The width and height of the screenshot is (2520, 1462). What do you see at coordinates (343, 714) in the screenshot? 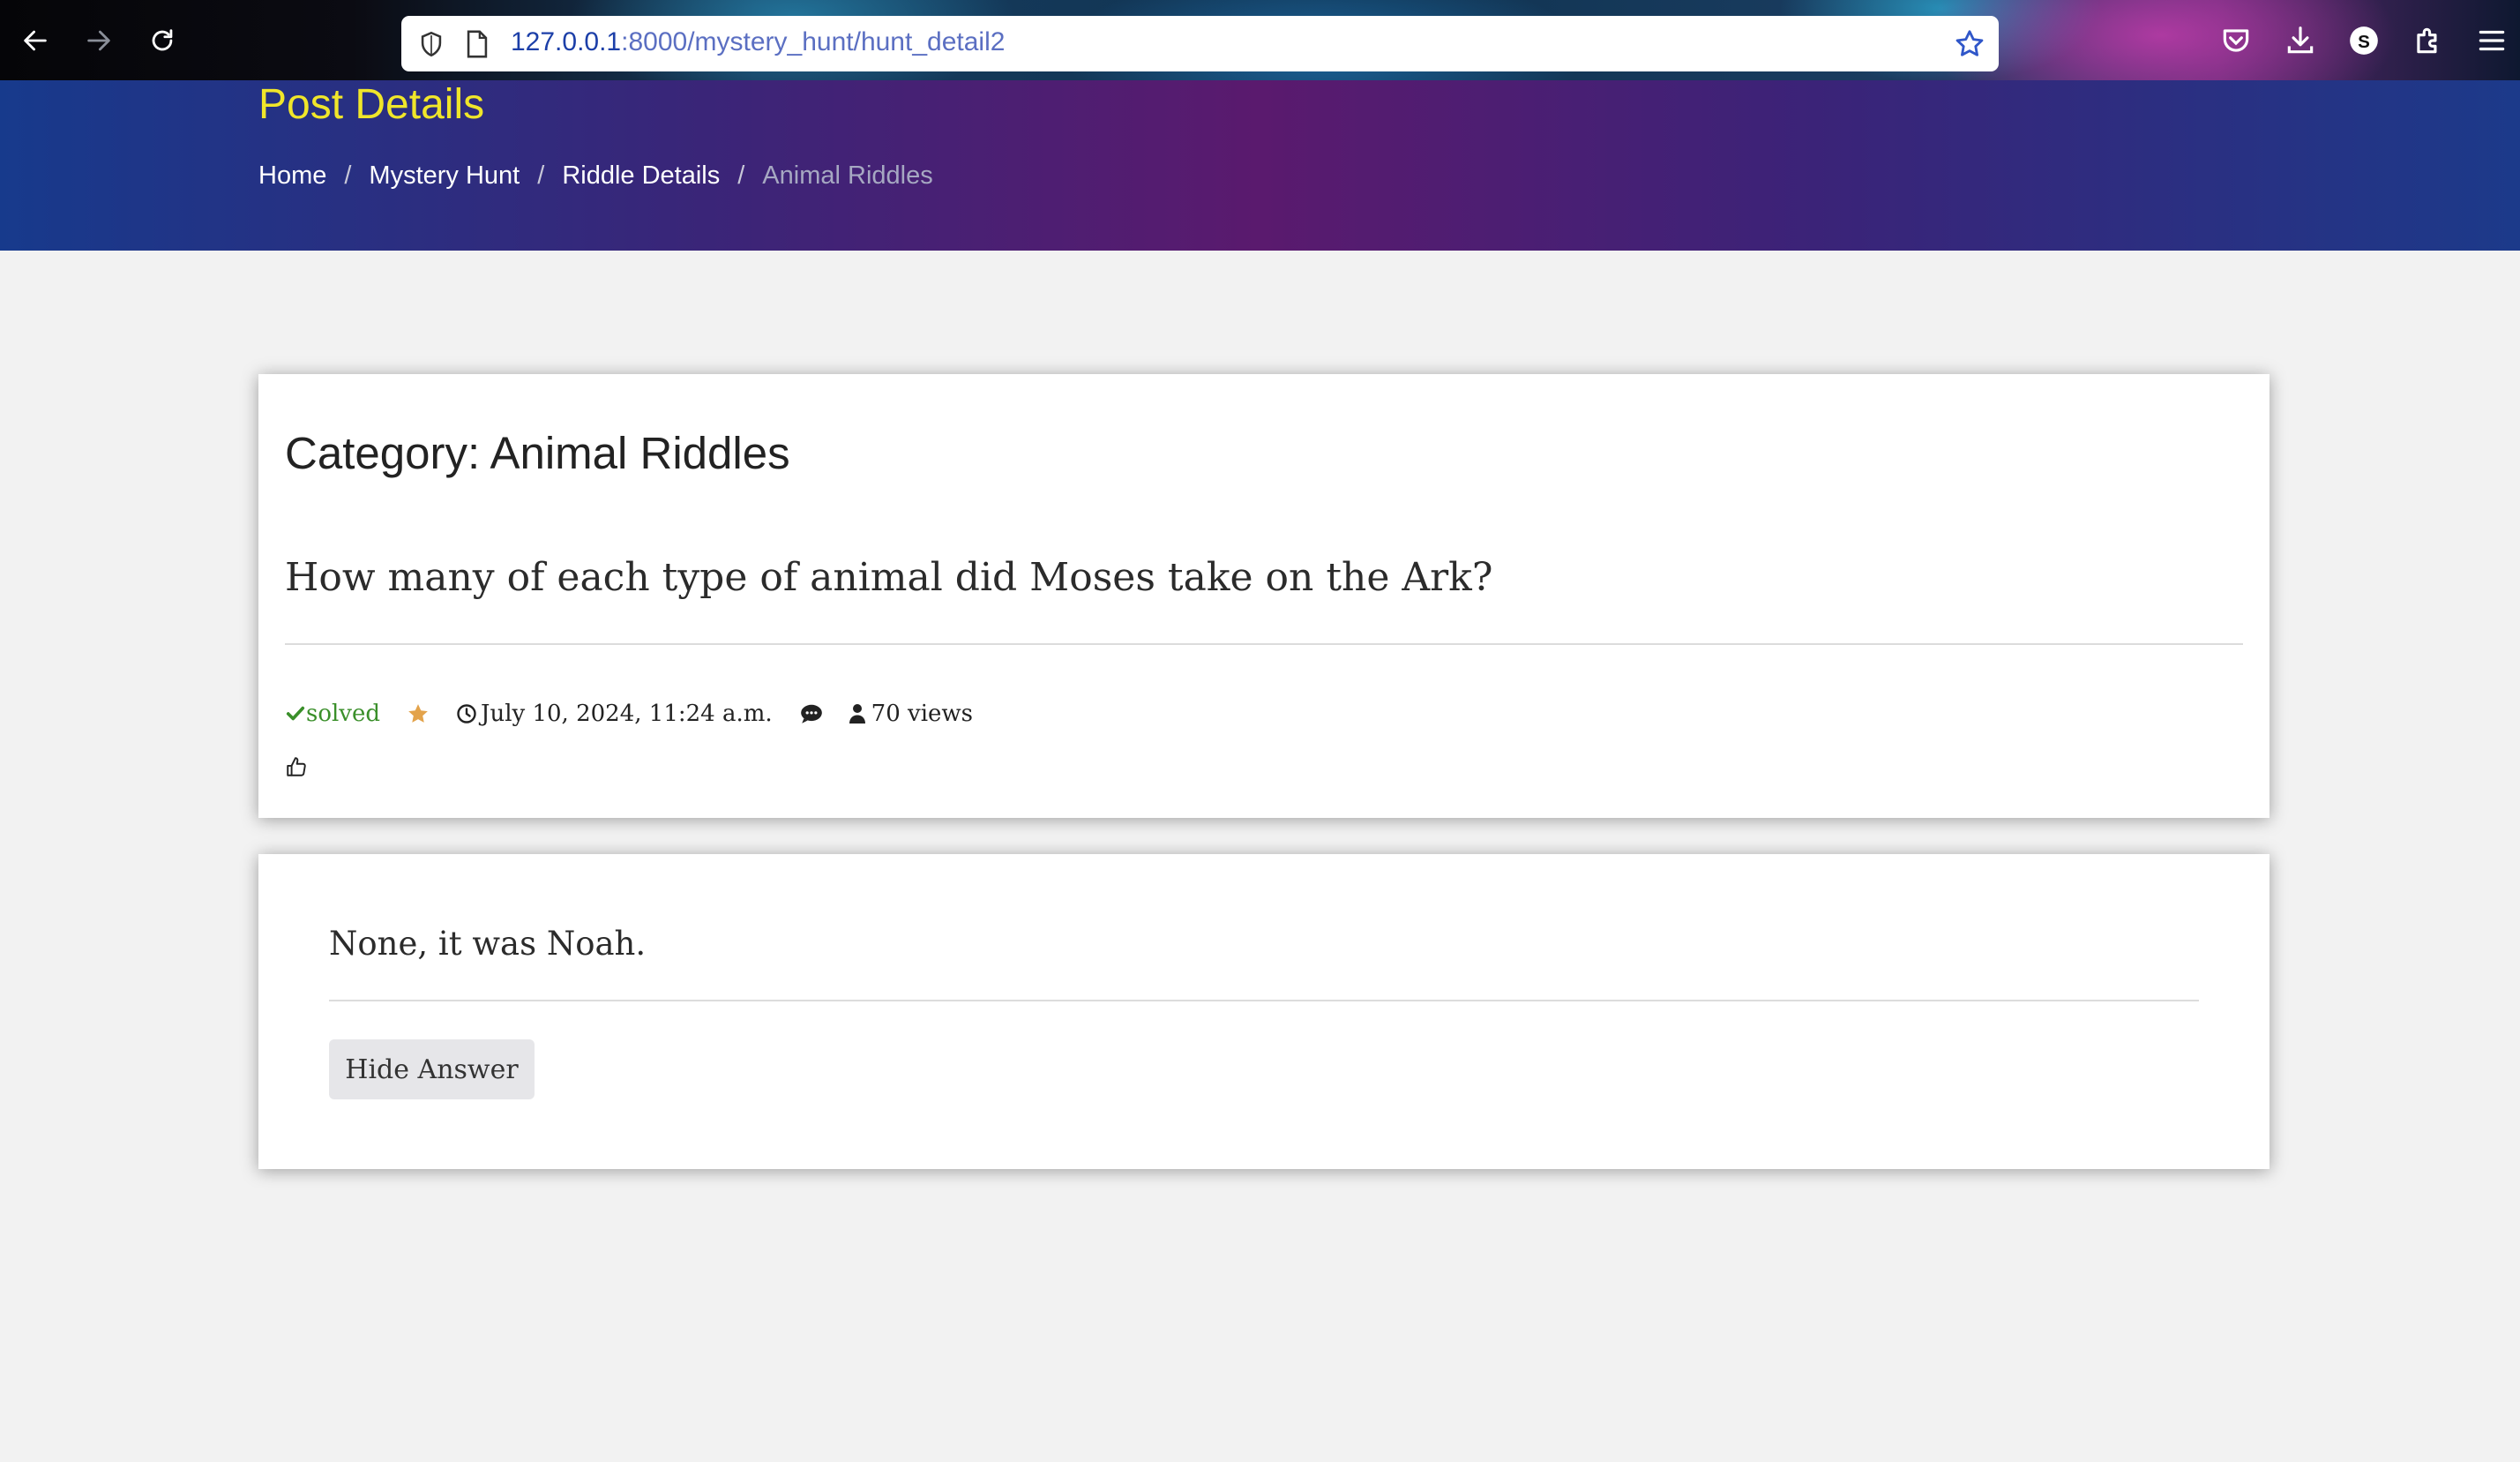
I see `solved-label: solved` at bounding box center [343, 714].